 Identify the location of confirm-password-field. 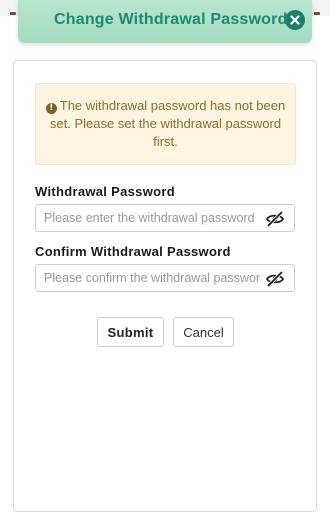
(165, 278).